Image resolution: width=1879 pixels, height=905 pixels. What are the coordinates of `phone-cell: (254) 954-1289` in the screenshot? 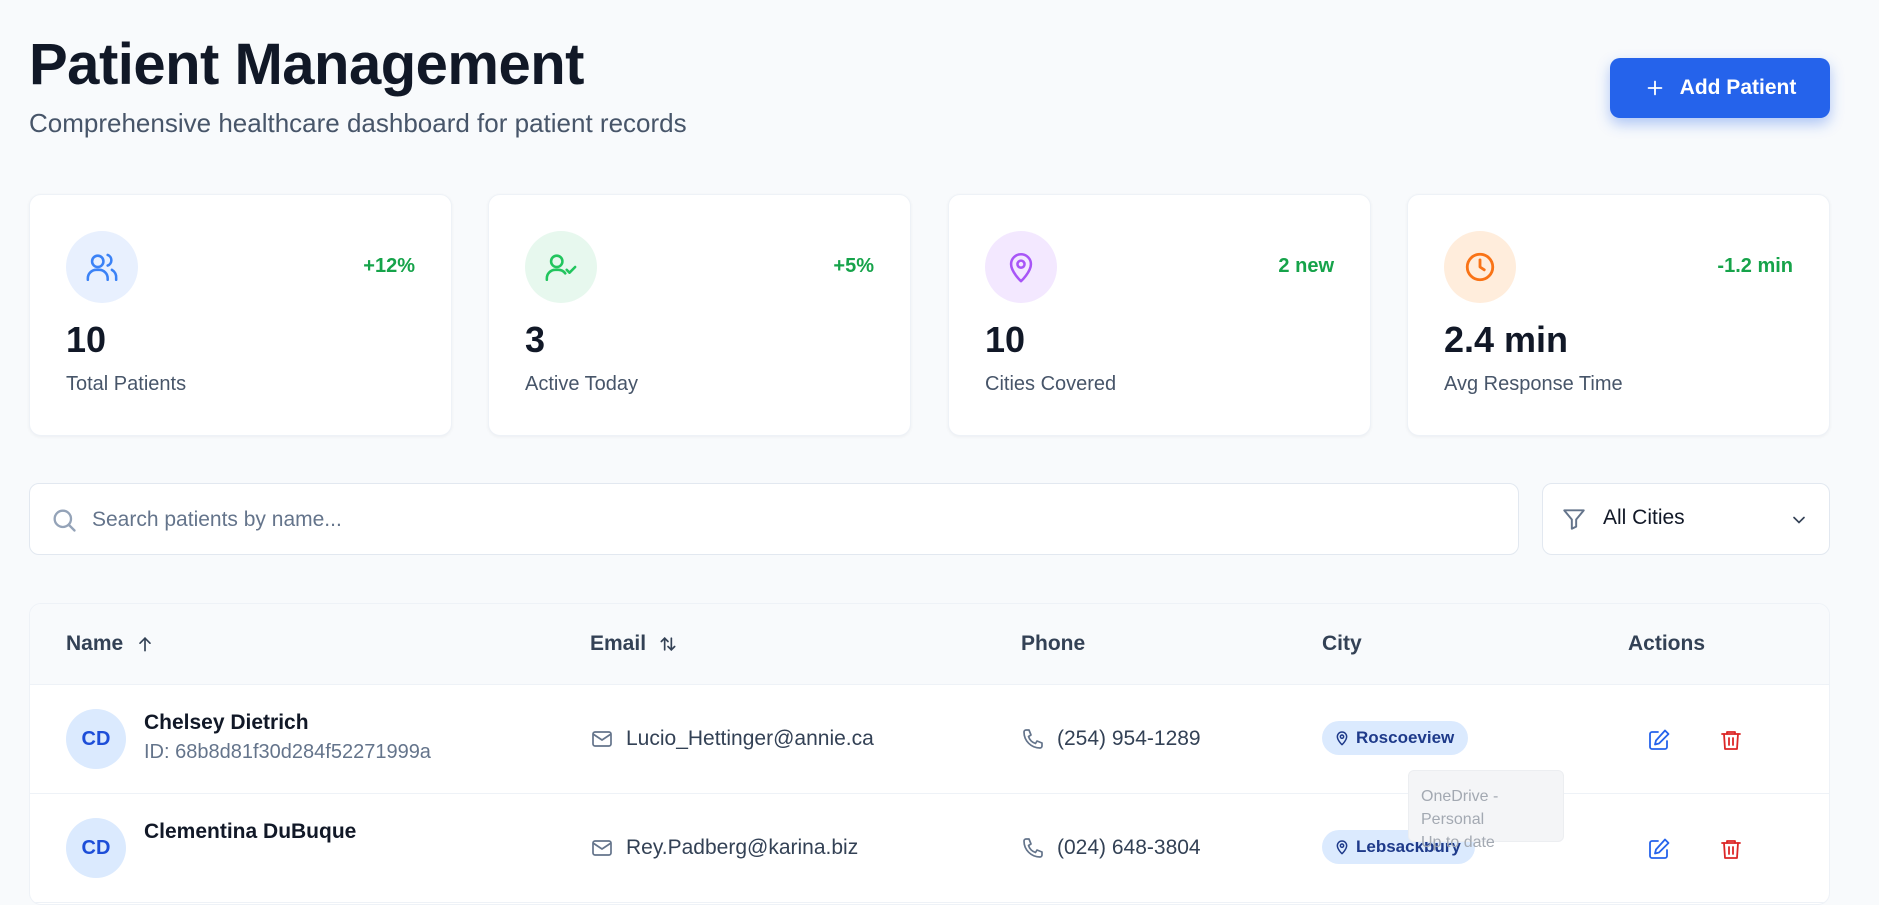 It's located at (1111, 739).